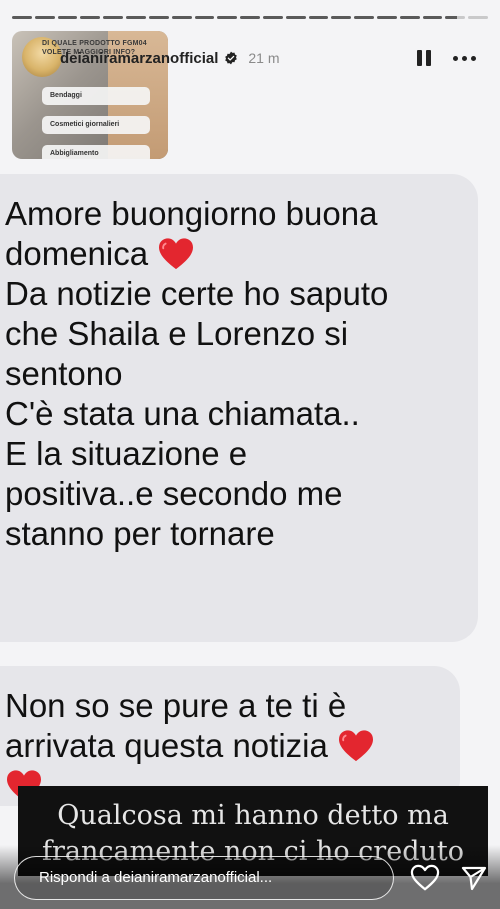  Describe the element at coordinates (96, 152) in the screenshot. I see `thumbnail-option-abbigliamento: Abbigliamento` at that location.